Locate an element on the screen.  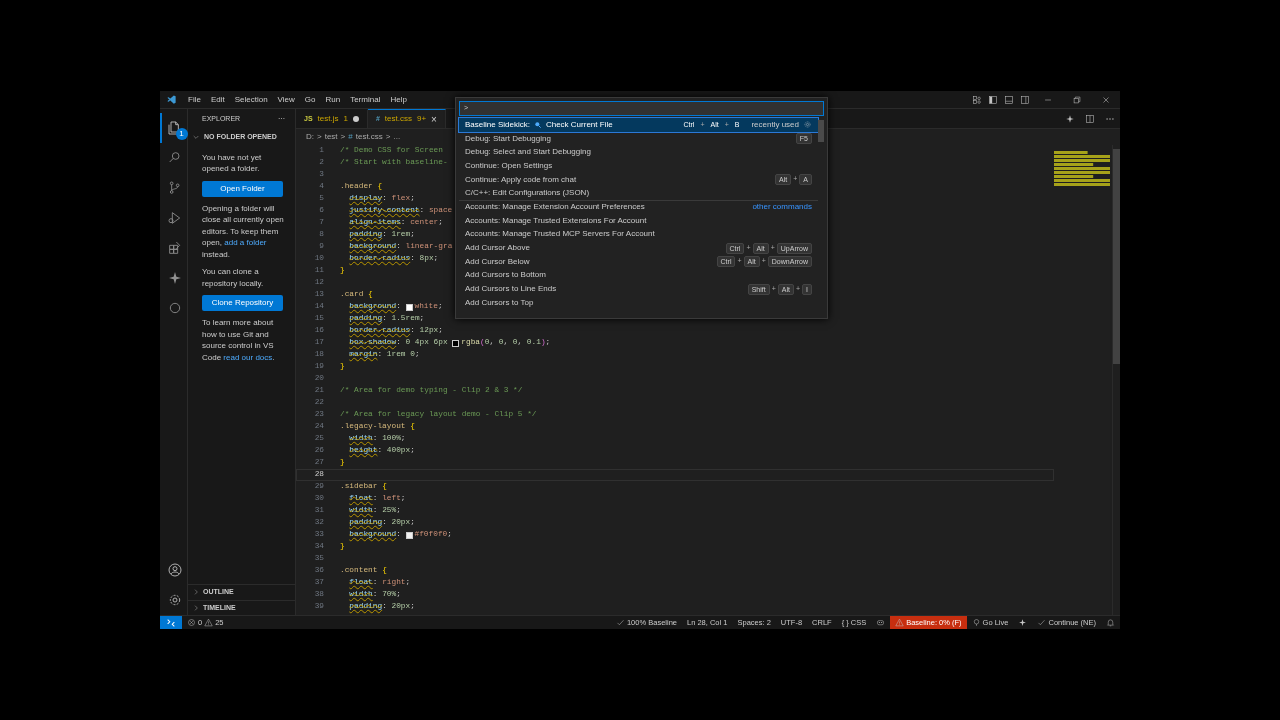
breadcrumb-item: # is located at coordinates (350, 137).